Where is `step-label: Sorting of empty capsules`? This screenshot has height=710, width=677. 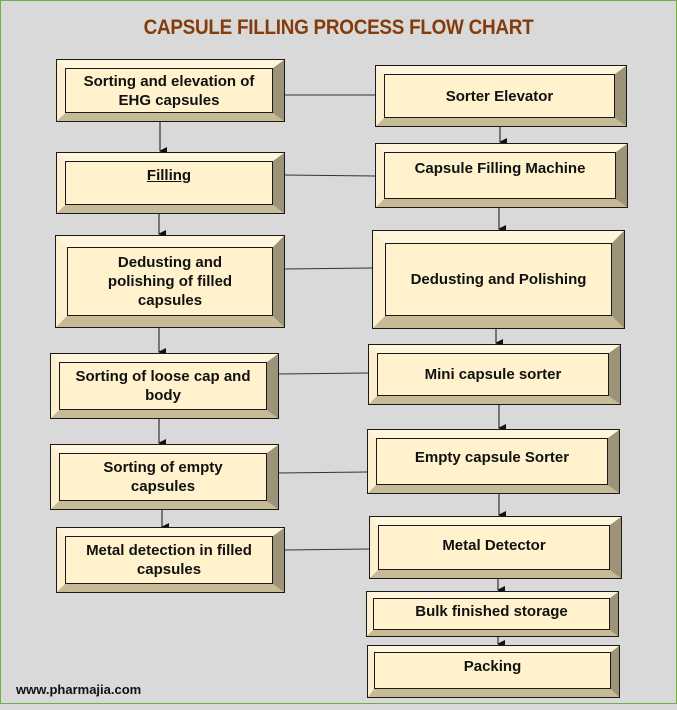 step-label: Sorting of empty capsules is located at coordinates (163, 477).